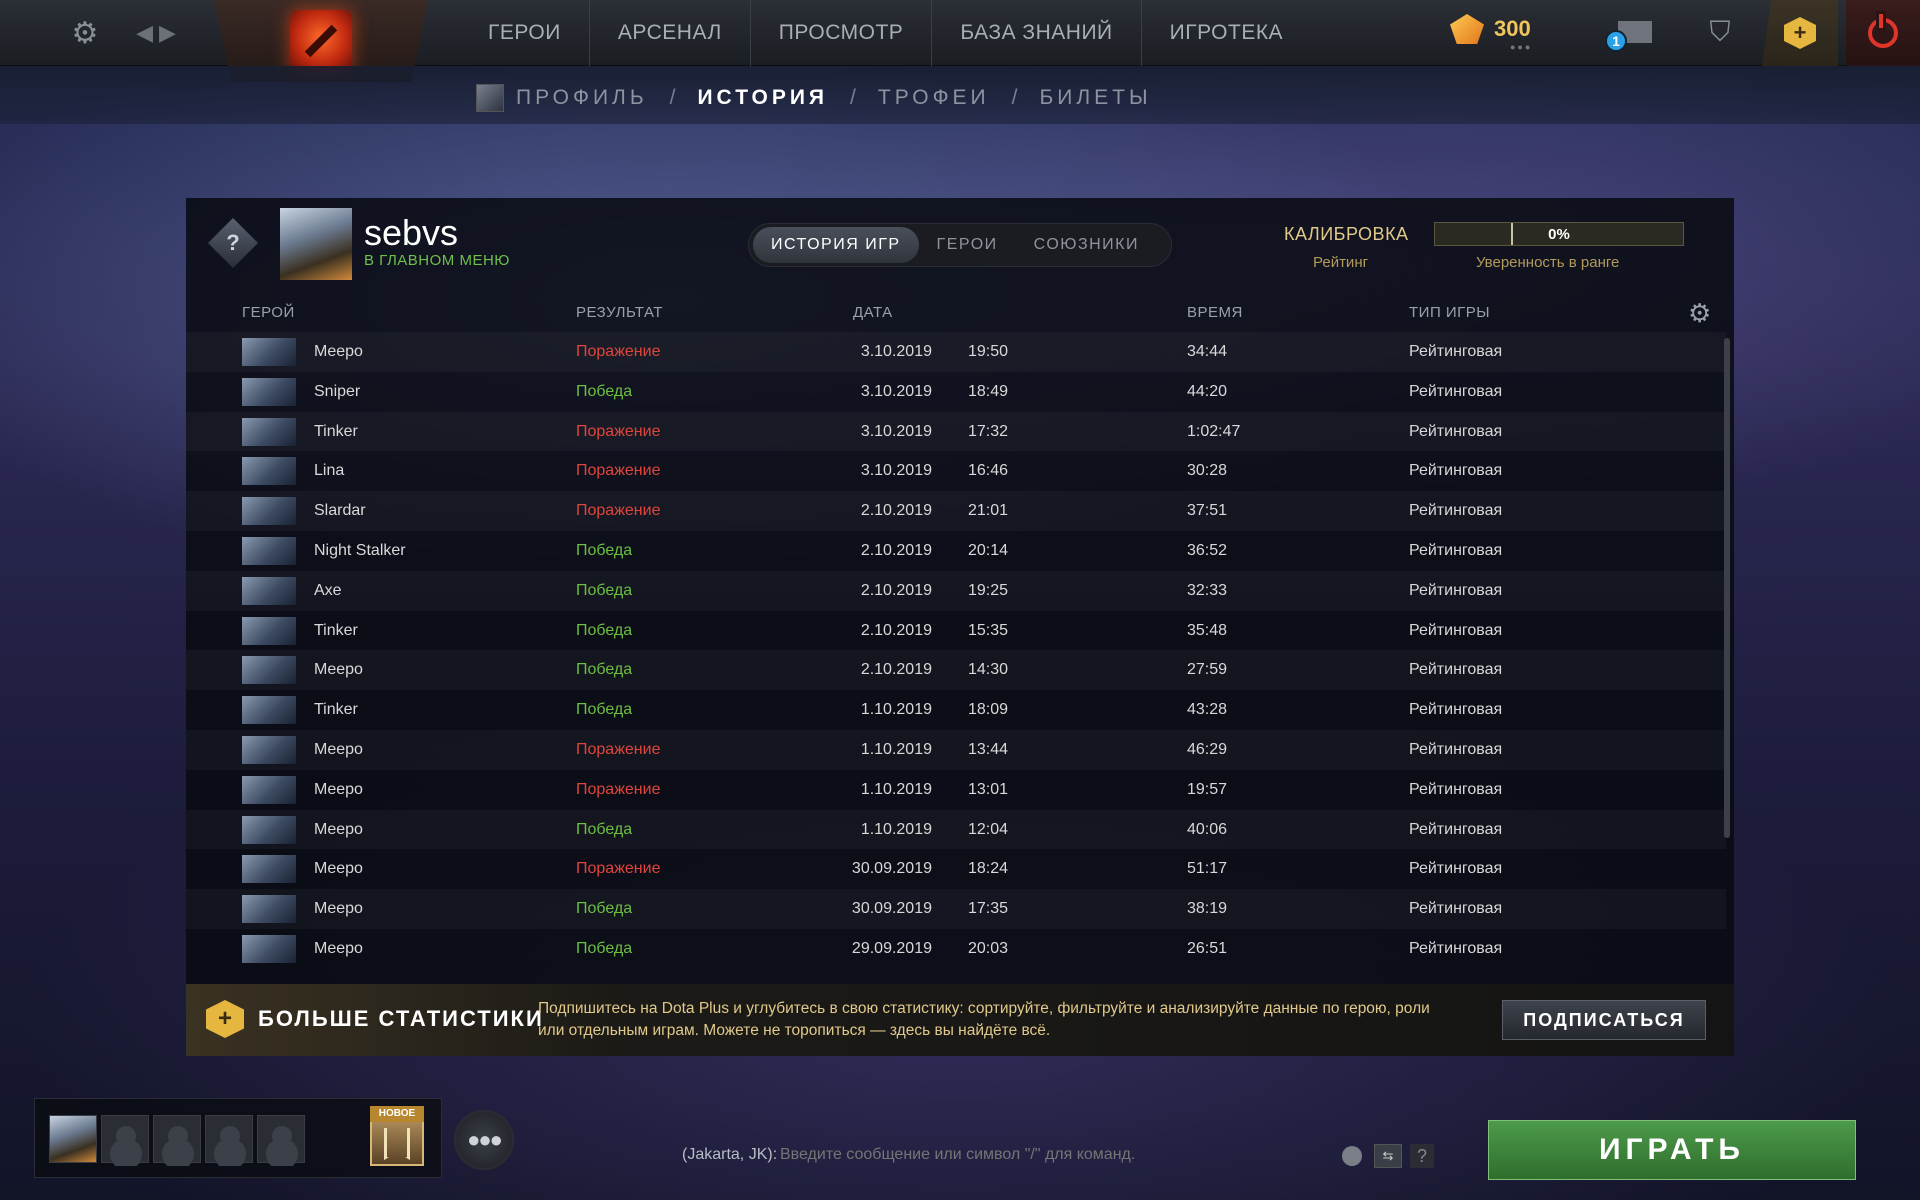 This screenshot has width=1920, height=1200. What do you see at coordinates (360, 550) in the screenshot?
I see `hero-name: Night Stalker` at bounding box center [360, 550].